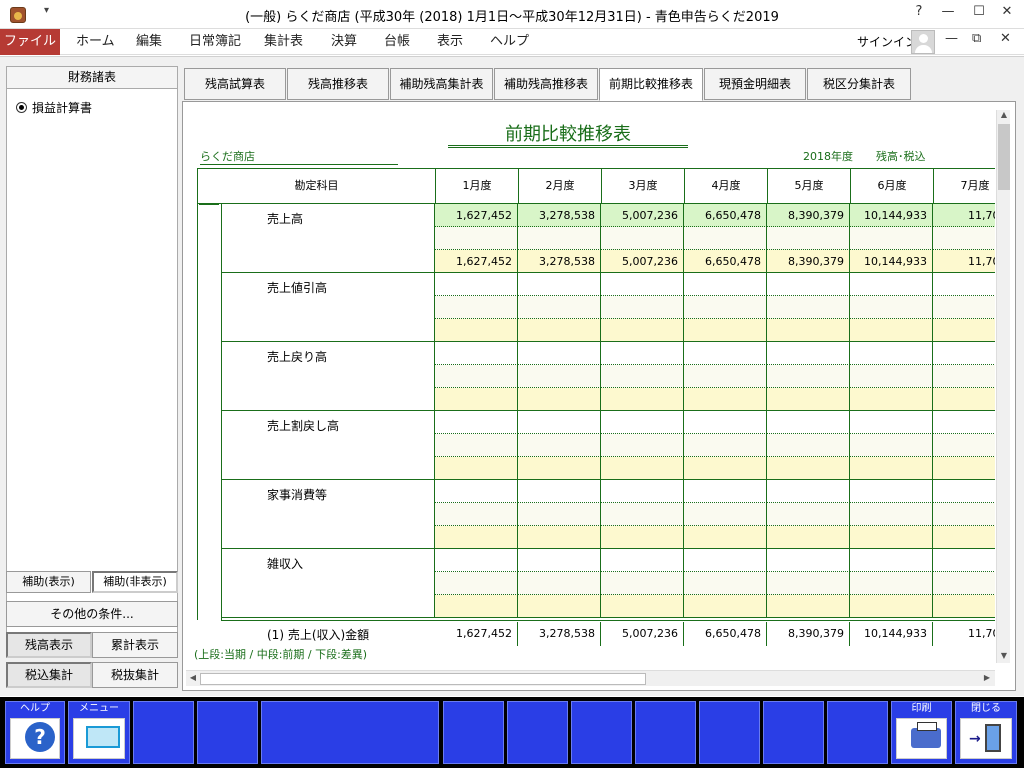 This screenshot has width=1024, height=768. I want to click on doc-restore-button: ⧉, so click(976, 38).